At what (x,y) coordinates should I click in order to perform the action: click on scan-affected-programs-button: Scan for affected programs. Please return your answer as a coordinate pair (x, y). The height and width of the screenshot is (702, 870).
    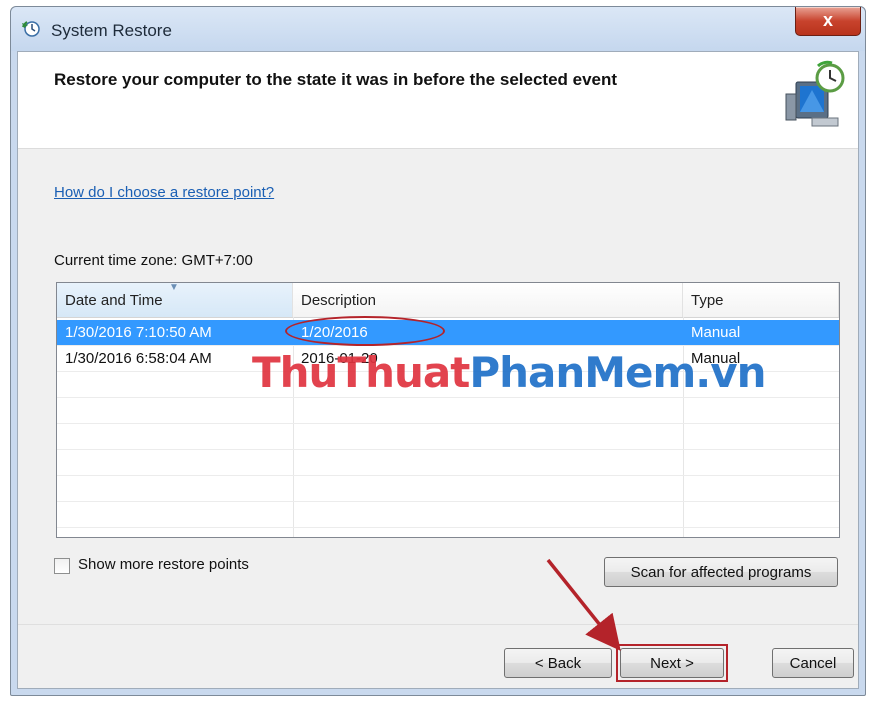
    Looking at the image, I should click on (721, 572).